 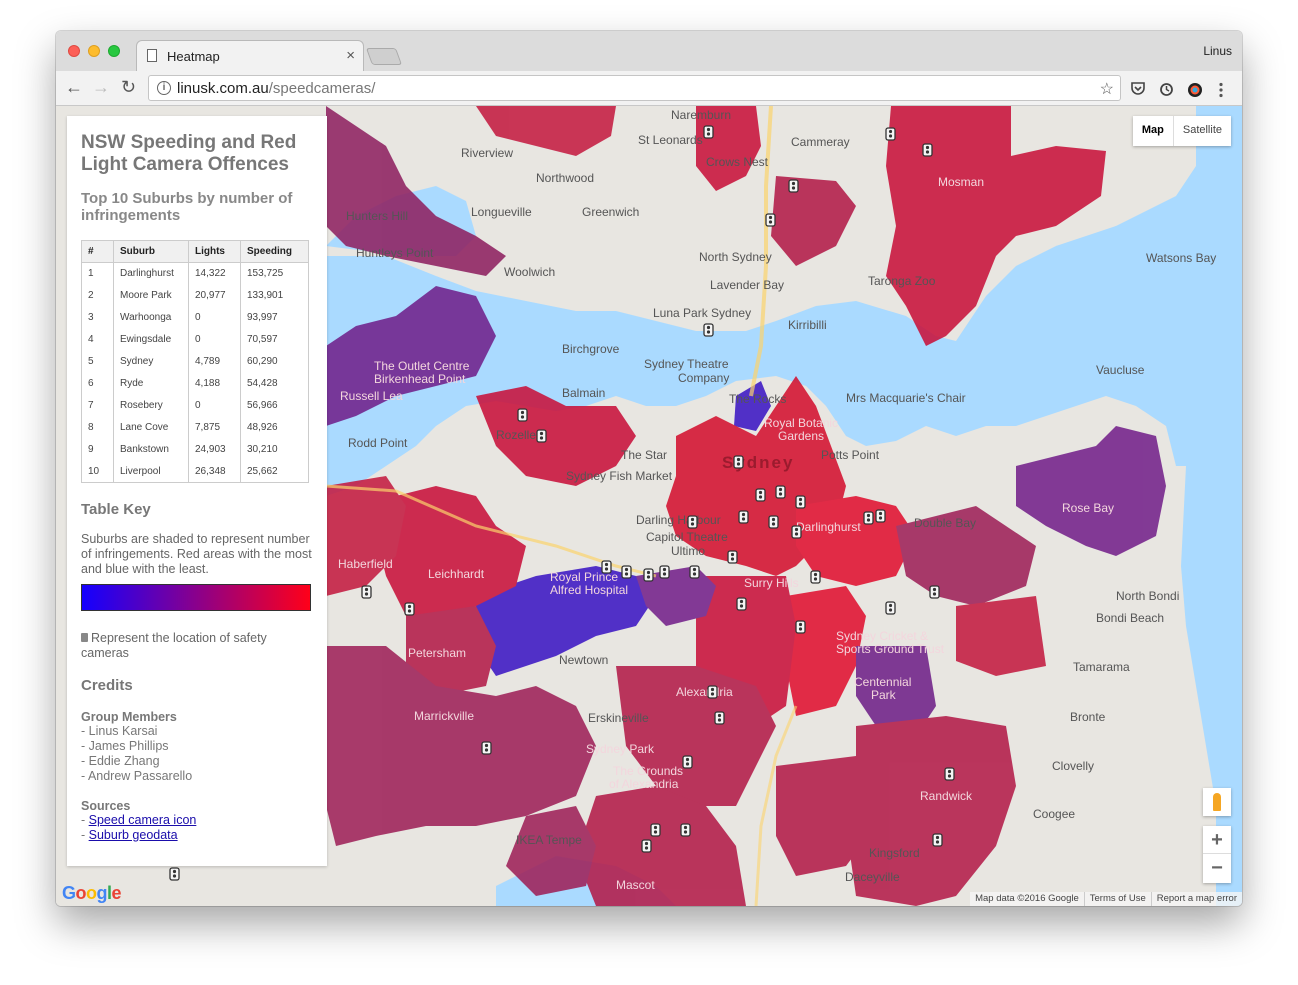 What do you see at coordinates (151, 383) in the screenshot?
I see `cell-suburb: Ryde` at bounding box center [151, 383].